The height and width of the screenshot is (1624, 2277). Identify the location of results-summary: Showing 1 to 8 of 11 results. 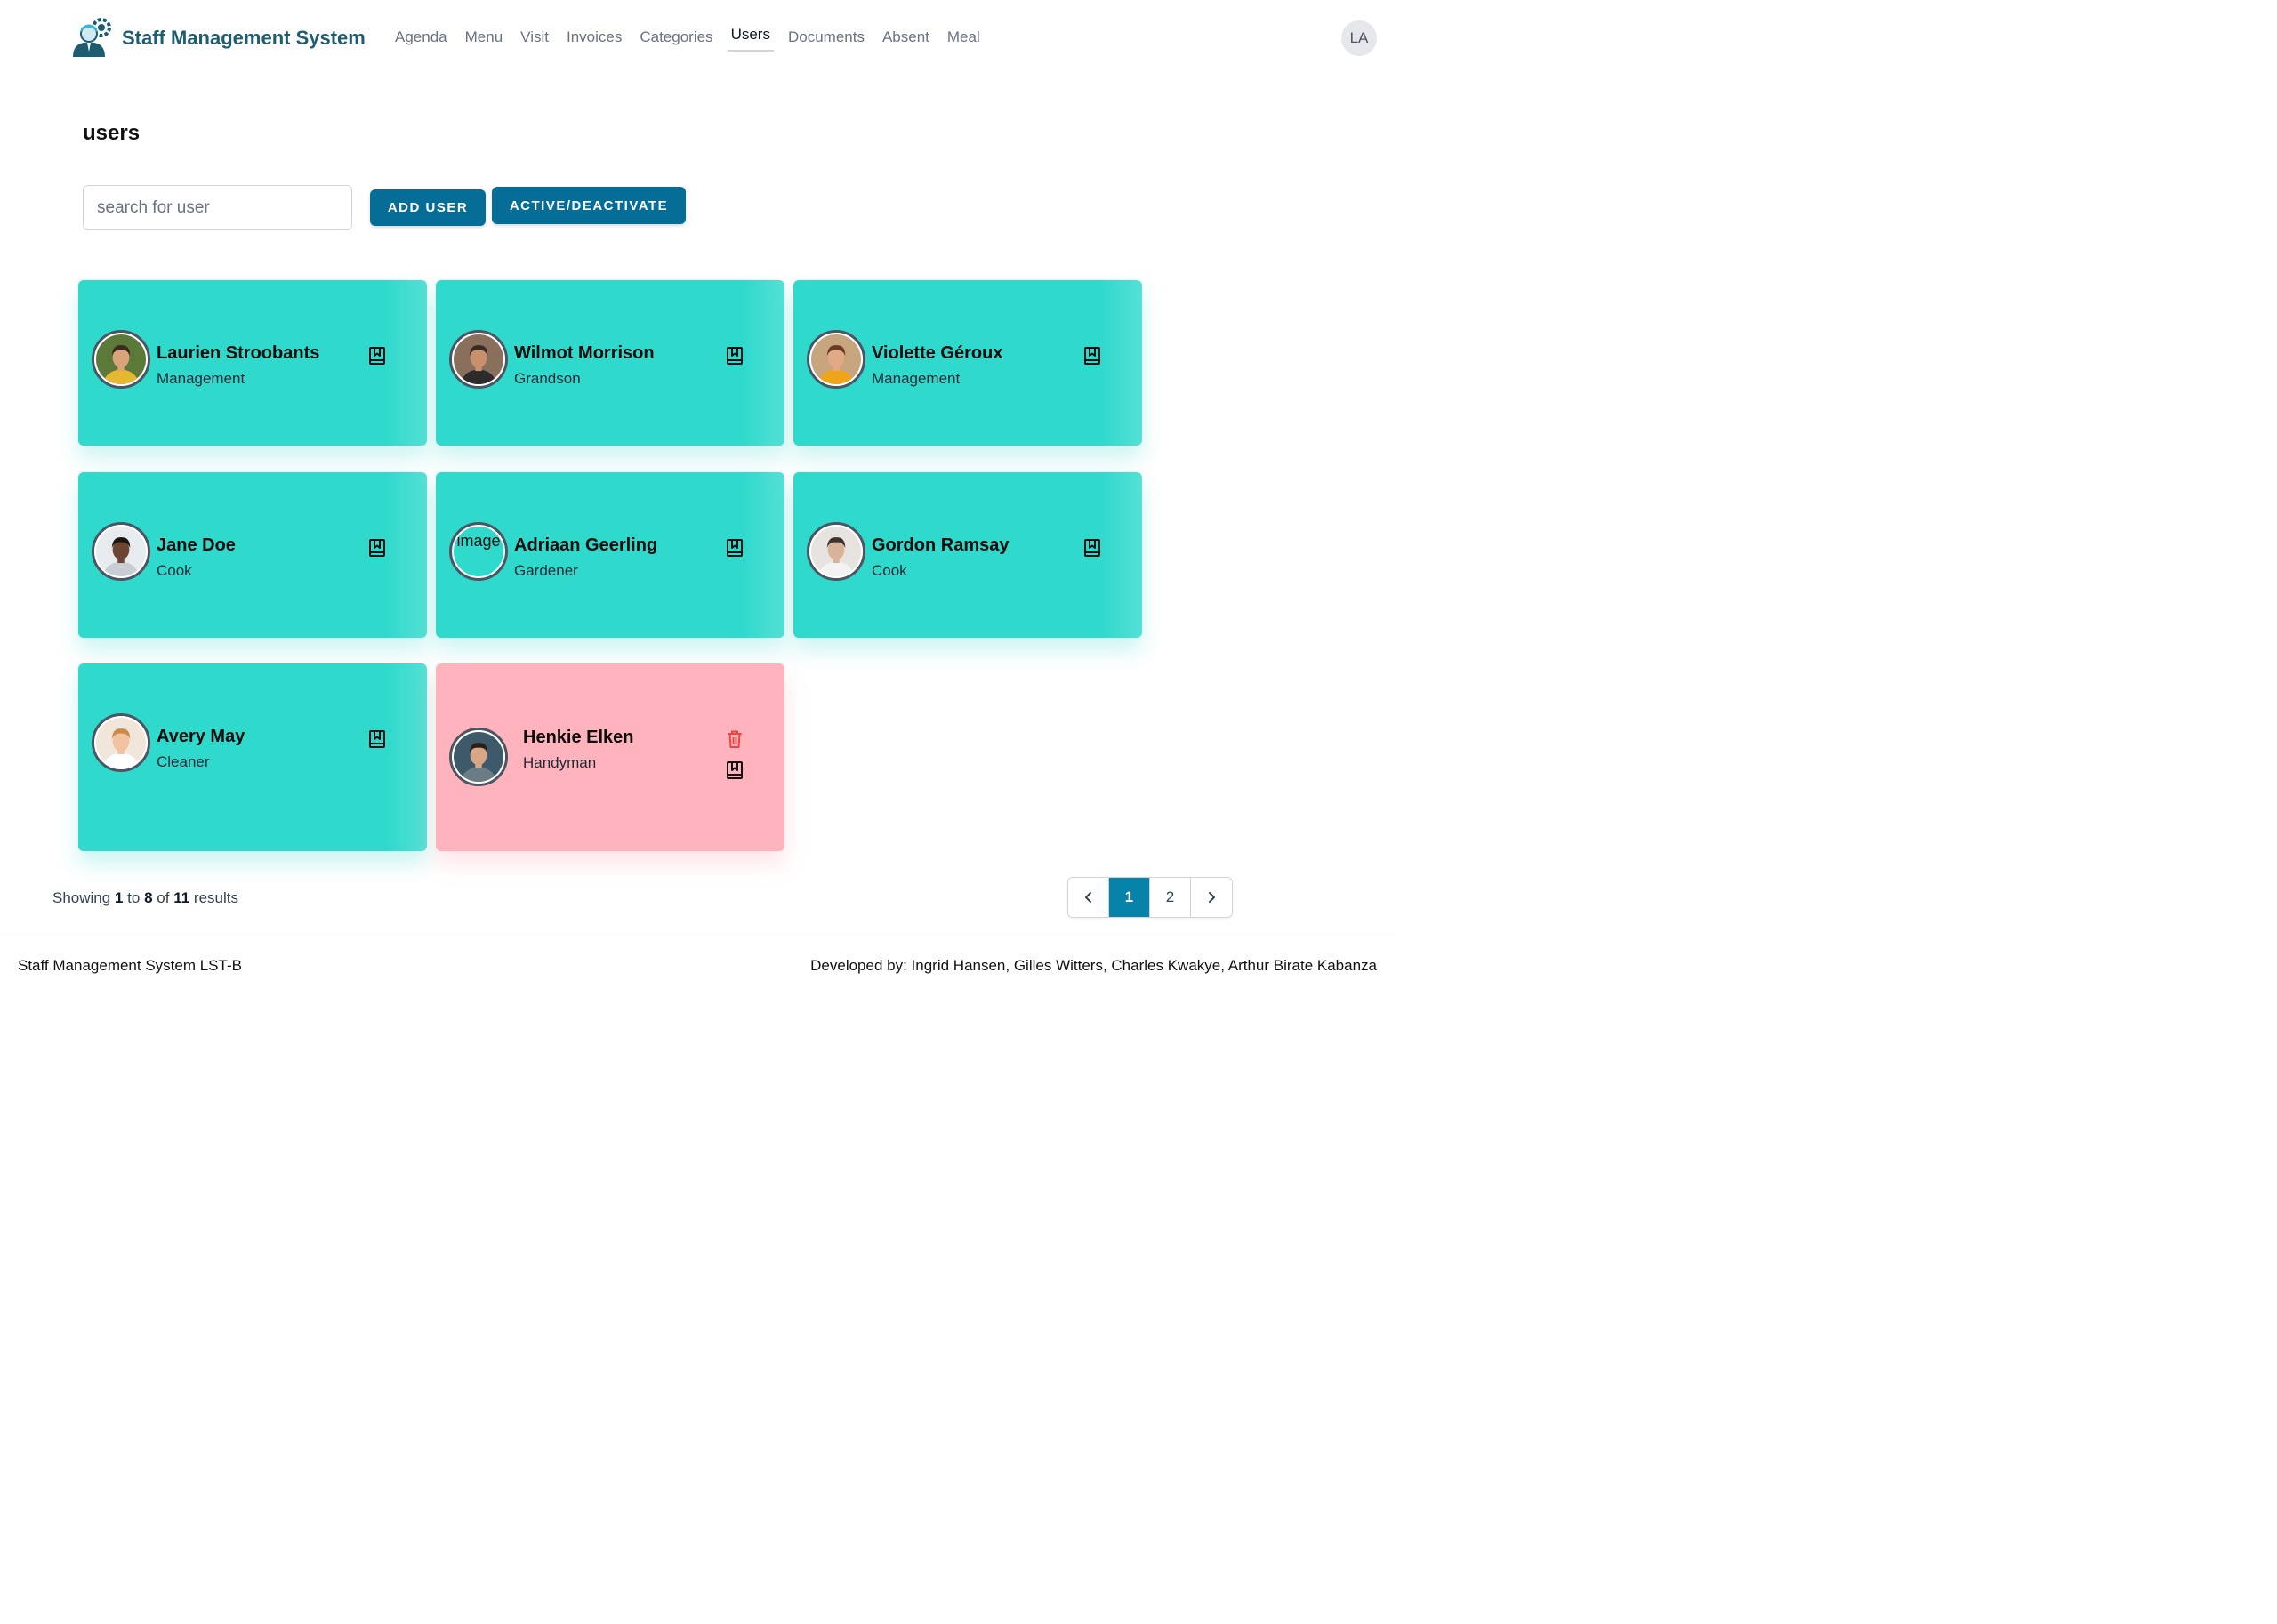
(145, 898).